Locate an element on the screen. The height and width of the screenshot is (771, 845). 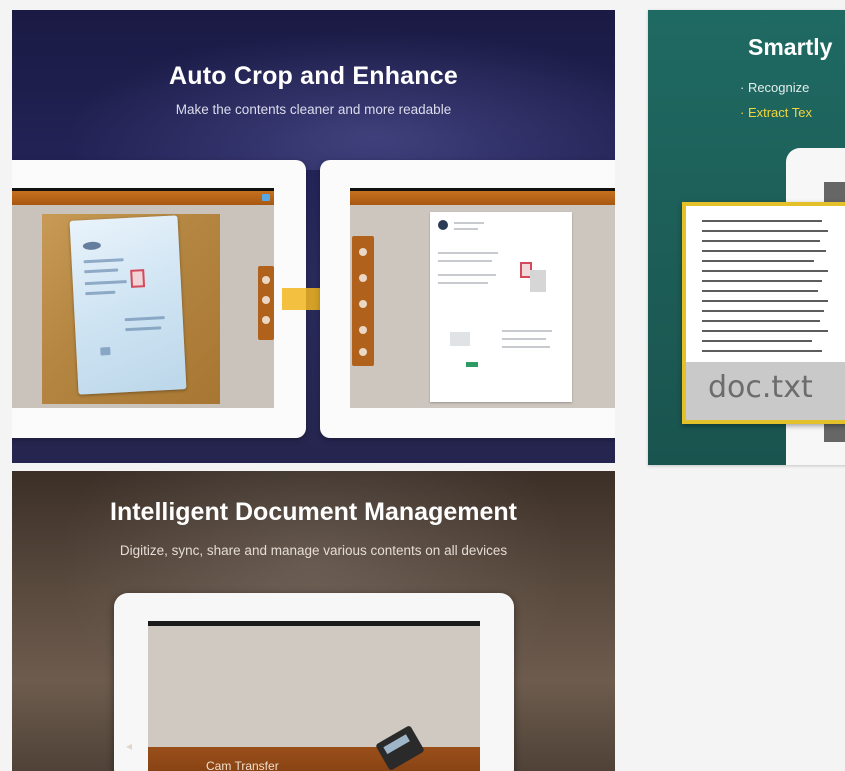
filter-icon is located at coordinates (363, 330).